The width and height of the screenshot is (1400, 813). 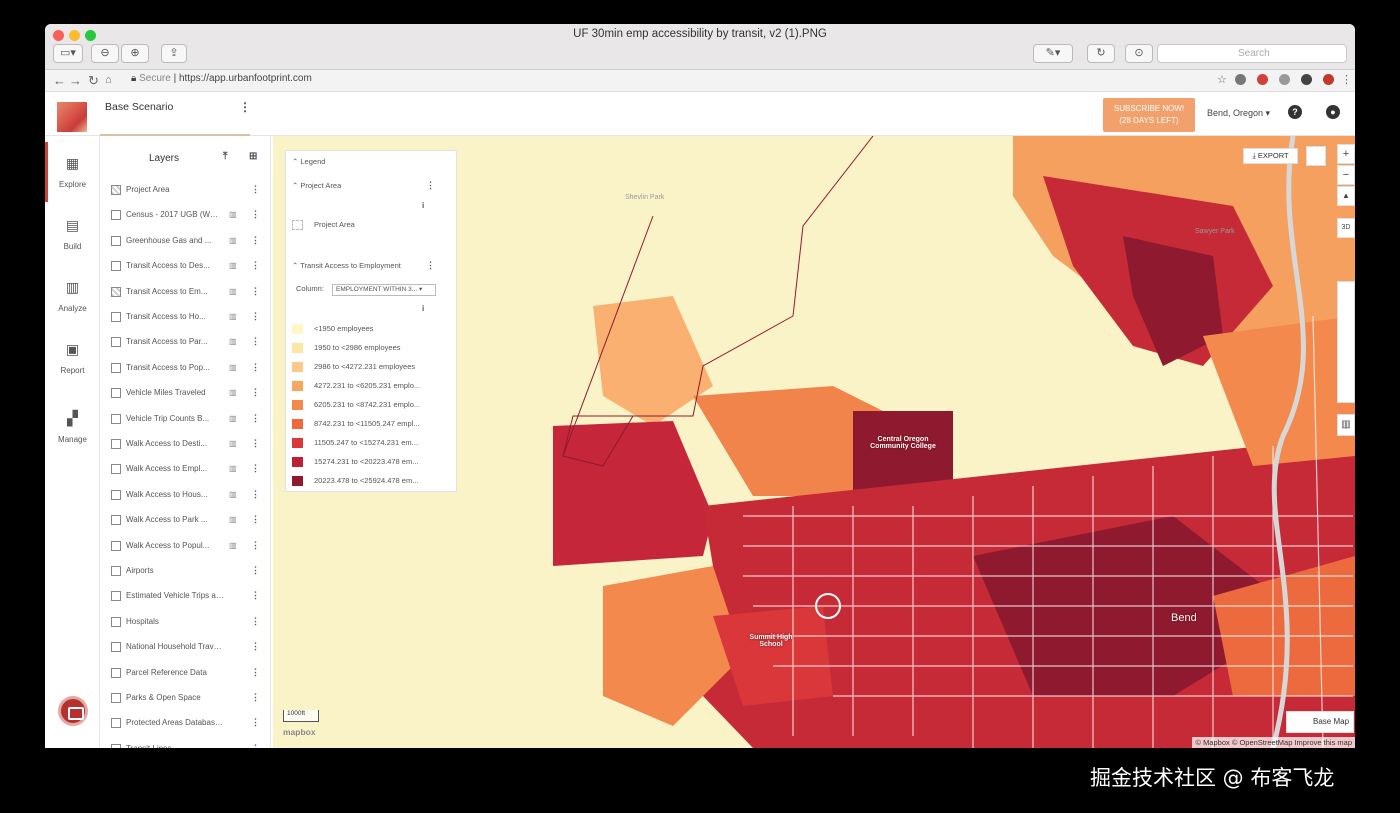 I want to click on mapbox-logo: mapbox, so click(x=299, y=732).